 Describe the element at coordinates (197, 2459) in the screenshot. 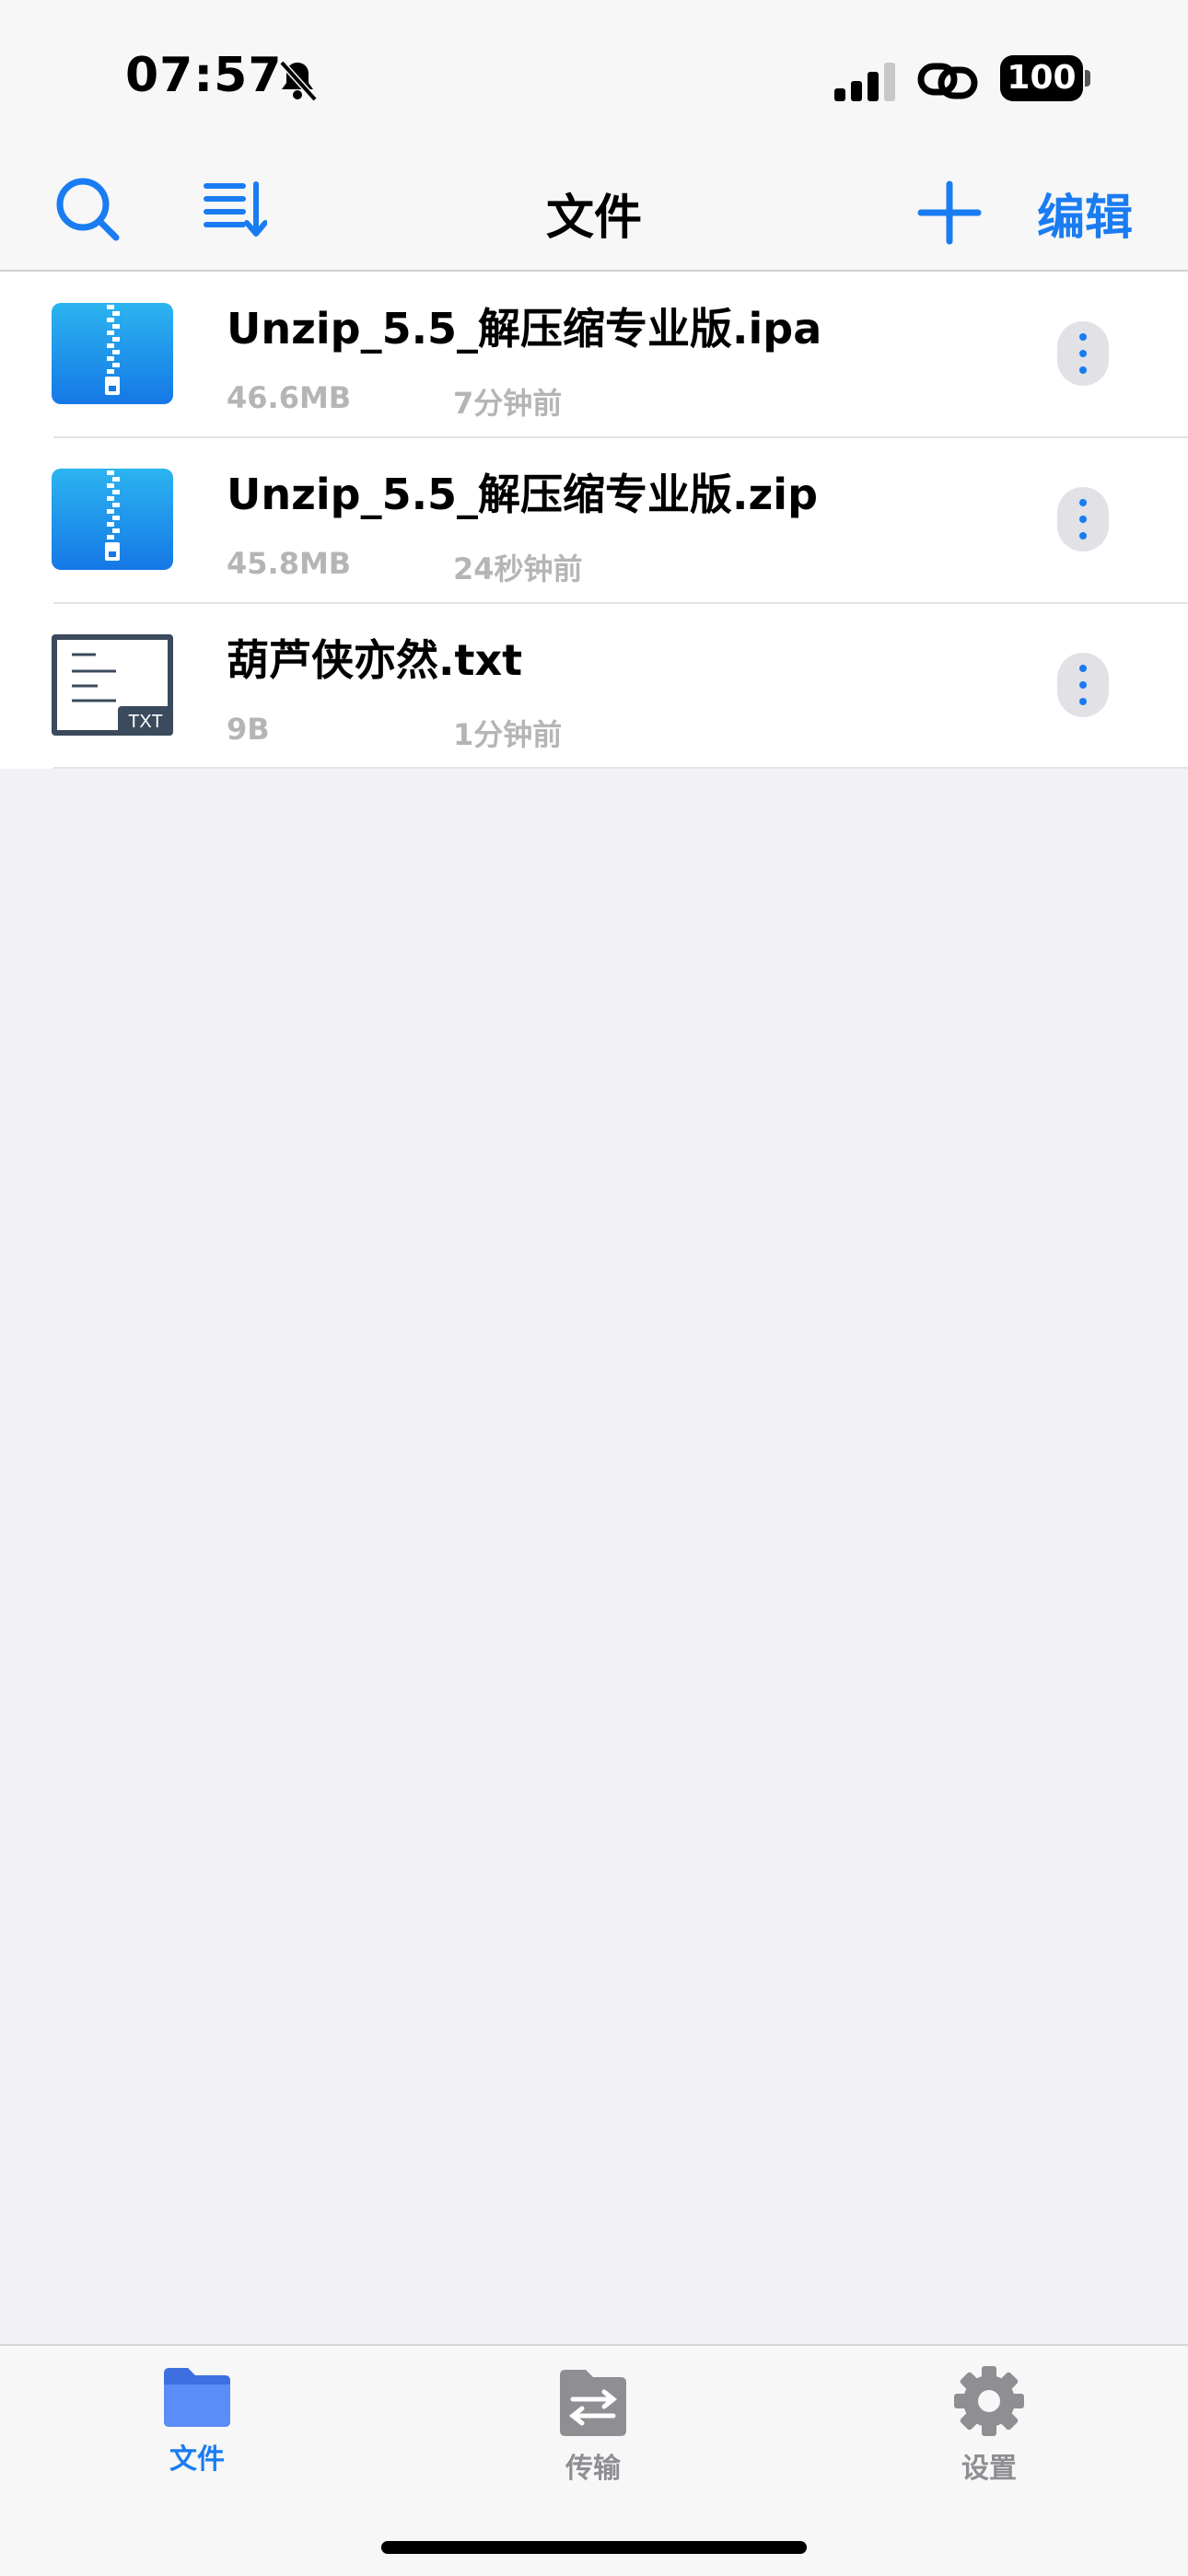

I see `tab-label: 文件` at that location.